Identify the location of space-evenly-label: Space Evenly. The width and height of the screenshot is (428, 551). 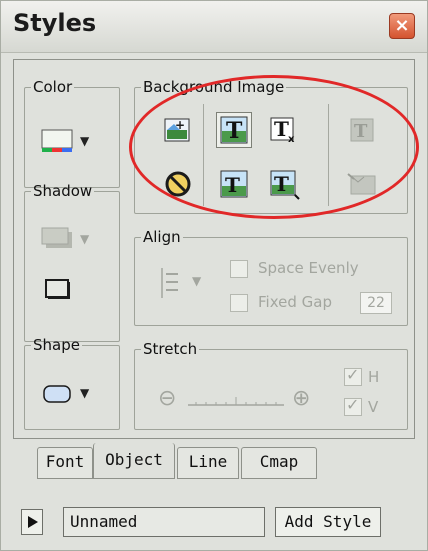
(308, 268).